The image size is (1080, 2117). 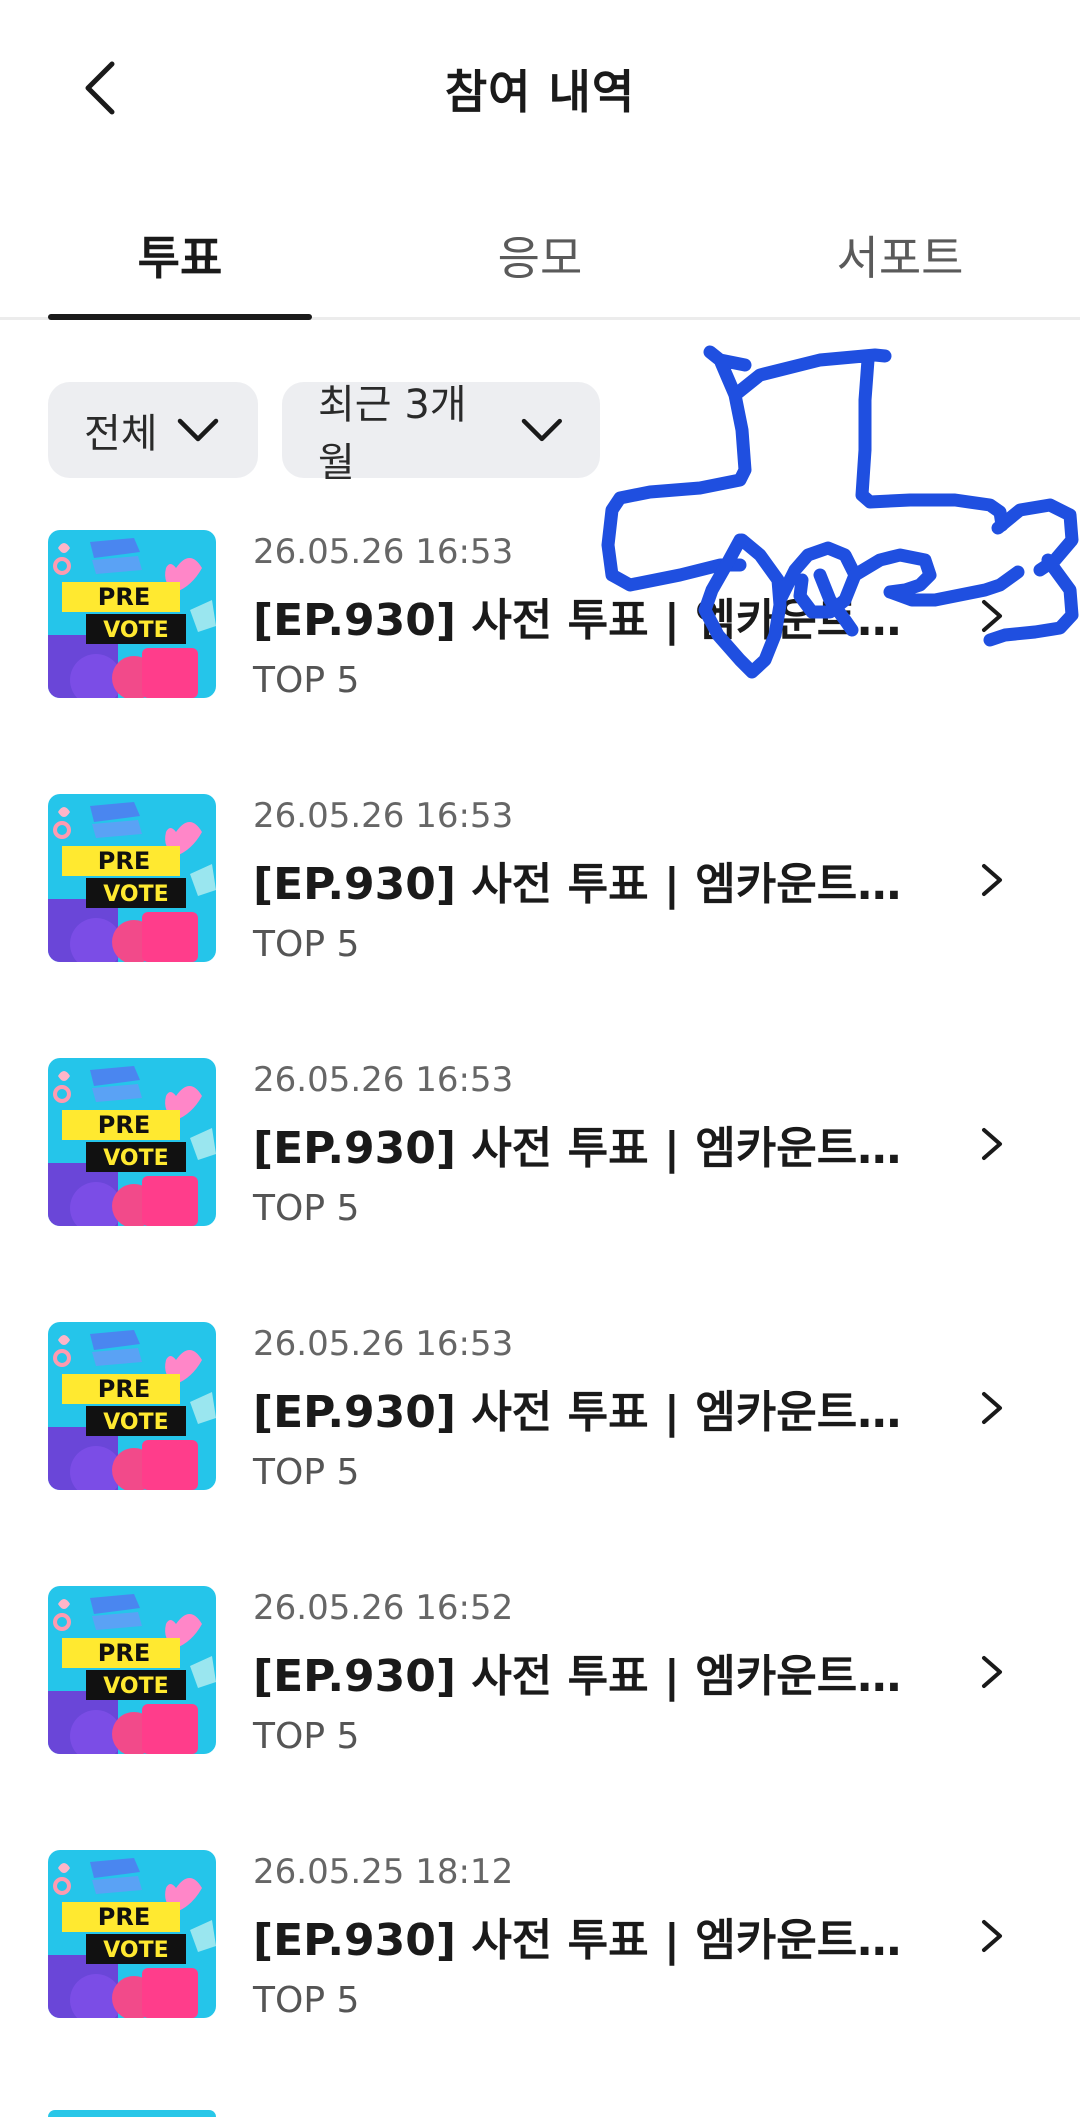 I want to click on tab-vote: 투표, so click(x=180, y=255).